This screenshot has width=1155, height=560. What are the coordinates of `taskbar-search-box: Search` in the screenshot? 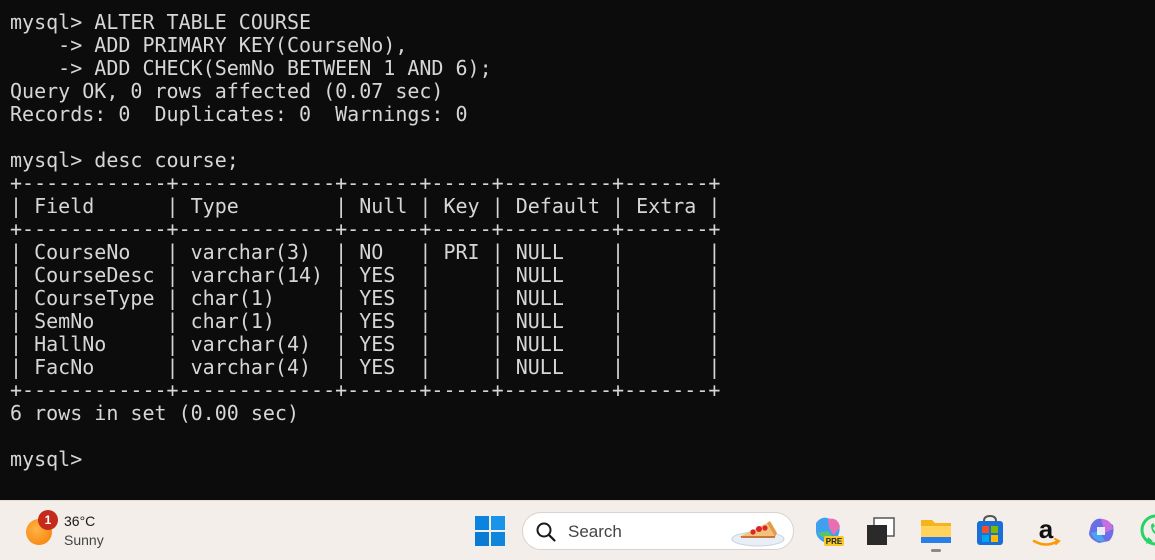 It's located at (658, 531).